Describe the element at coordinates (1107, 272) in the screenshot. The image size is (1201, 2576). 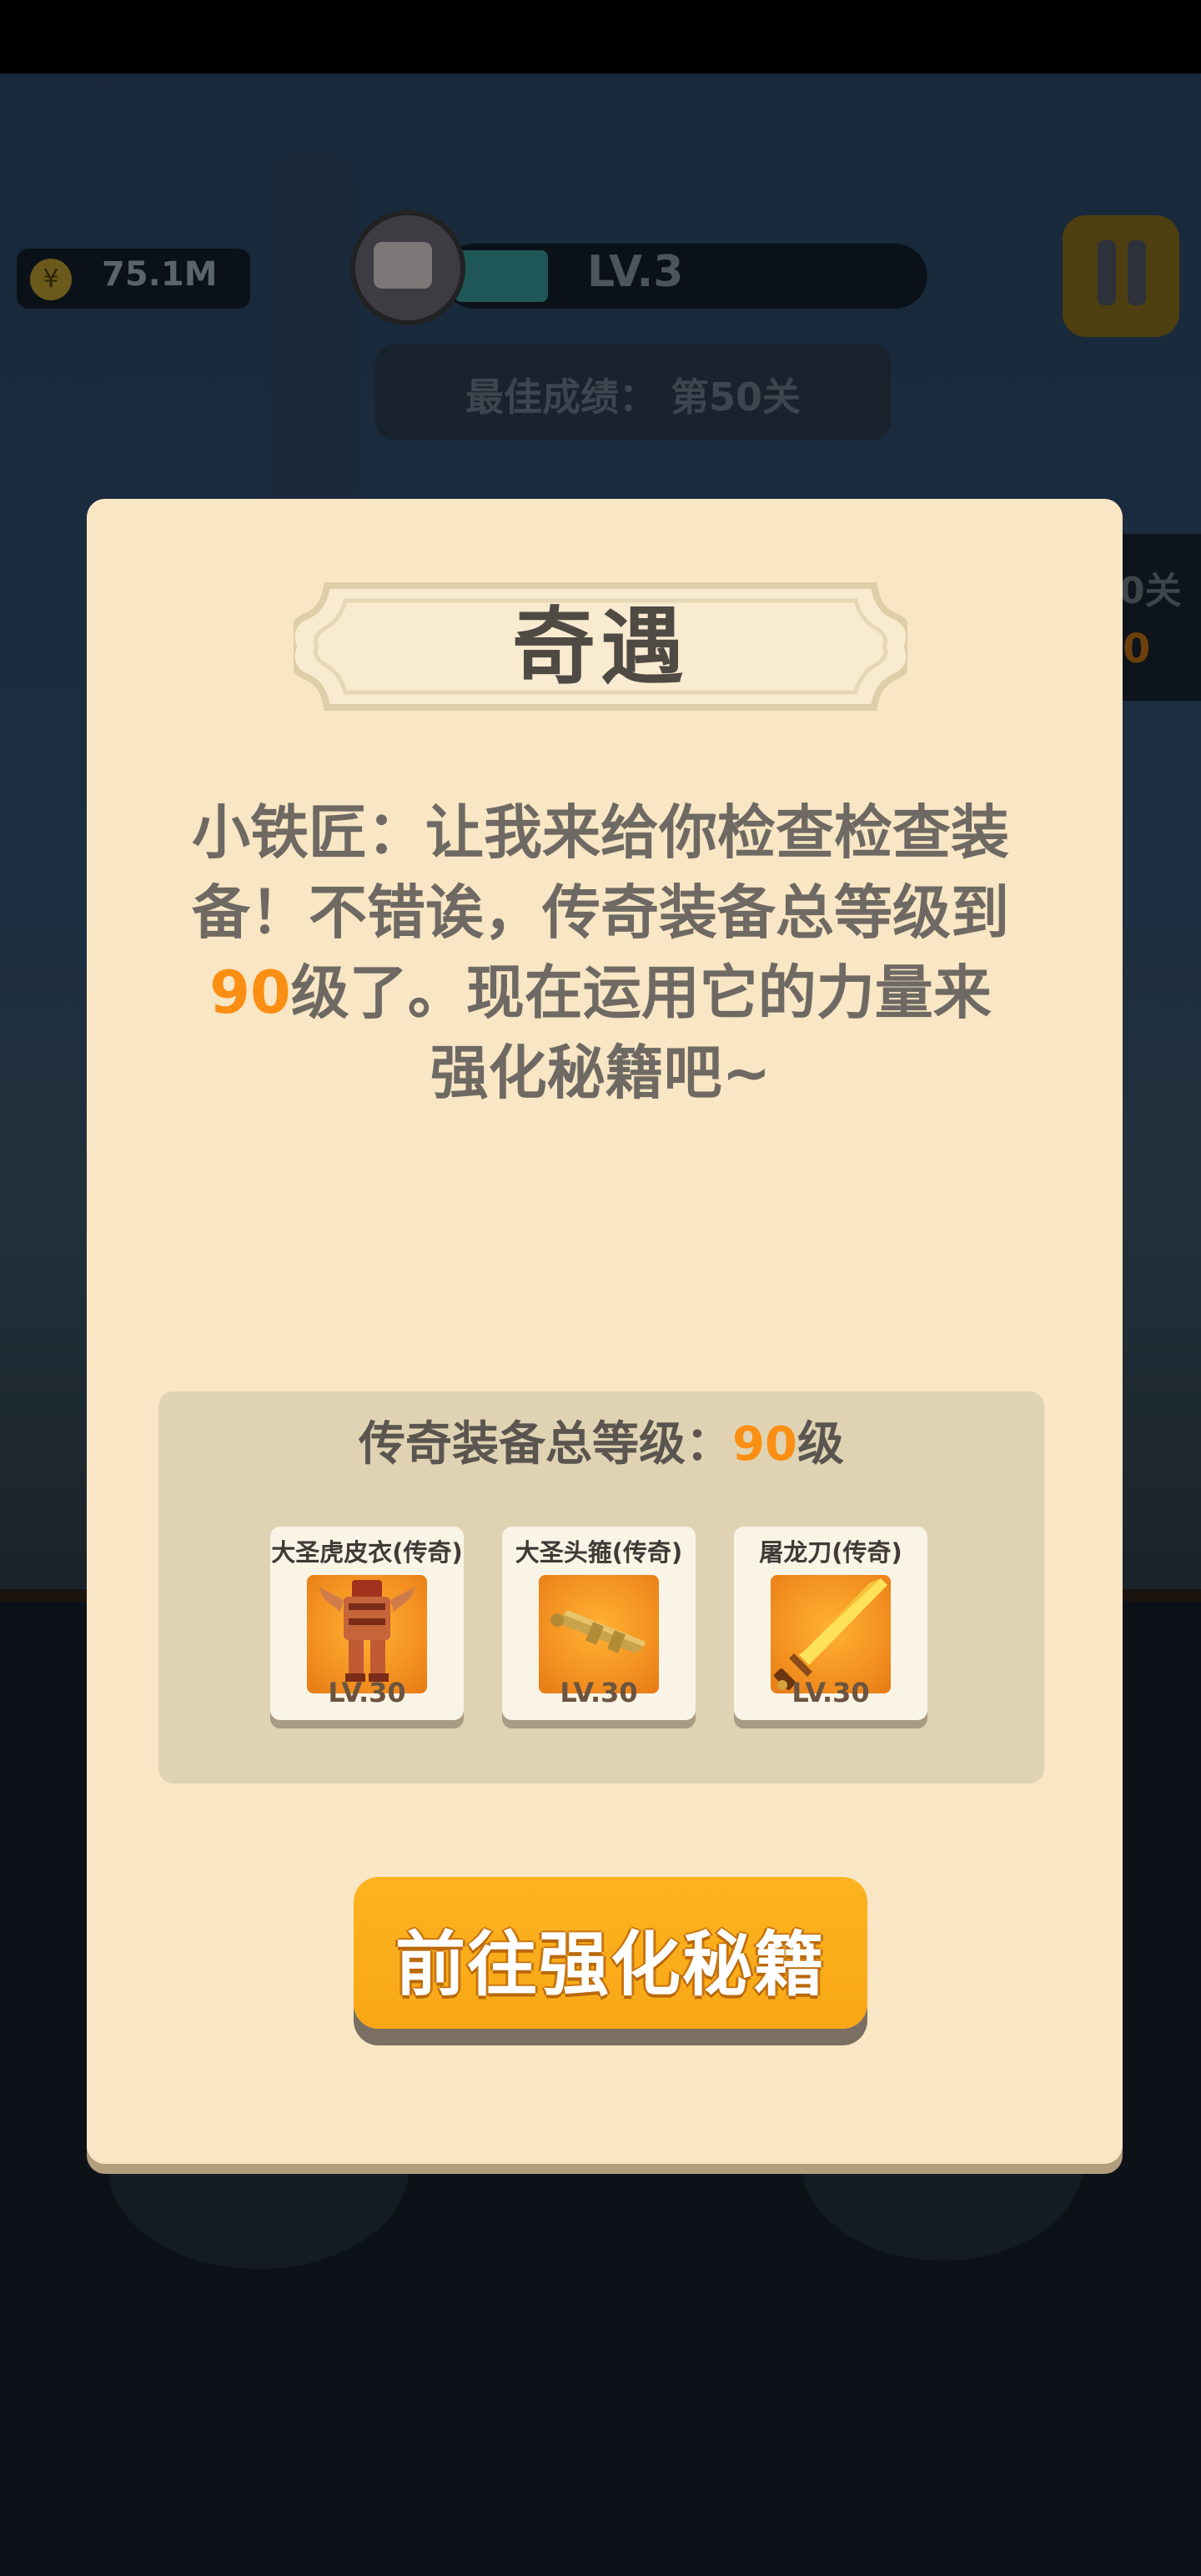
I see `pause-icon` at that location.